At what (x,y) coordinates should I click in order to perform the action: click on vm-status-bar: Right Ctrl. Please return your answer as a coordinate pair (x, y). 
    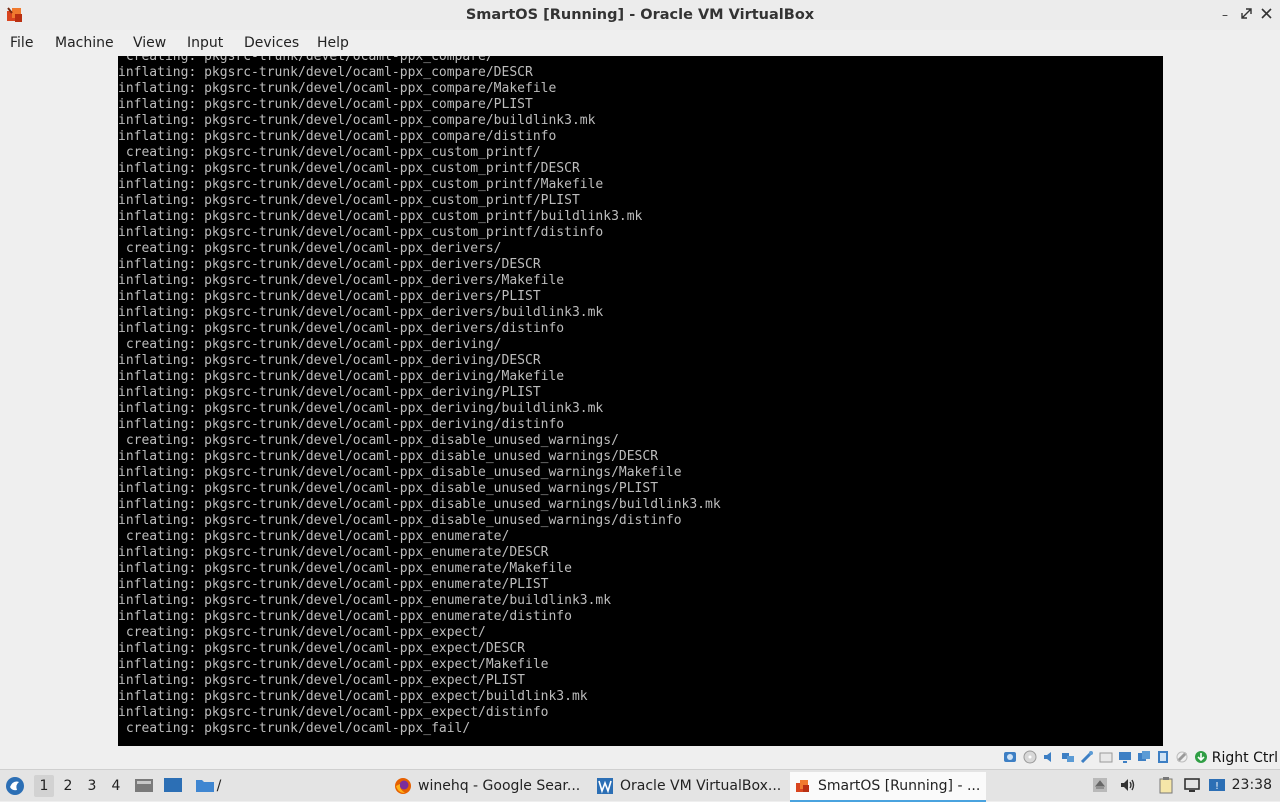
    Looking at the image, I should click on (640, 758).